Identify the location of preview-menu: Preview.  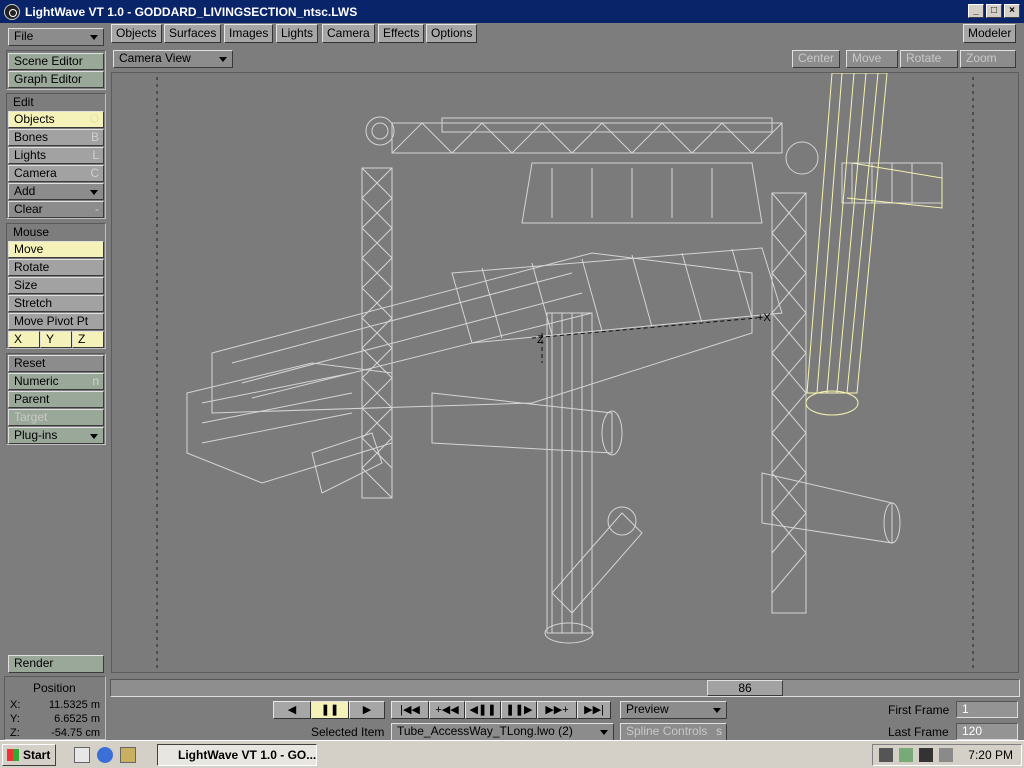
(673, 710).